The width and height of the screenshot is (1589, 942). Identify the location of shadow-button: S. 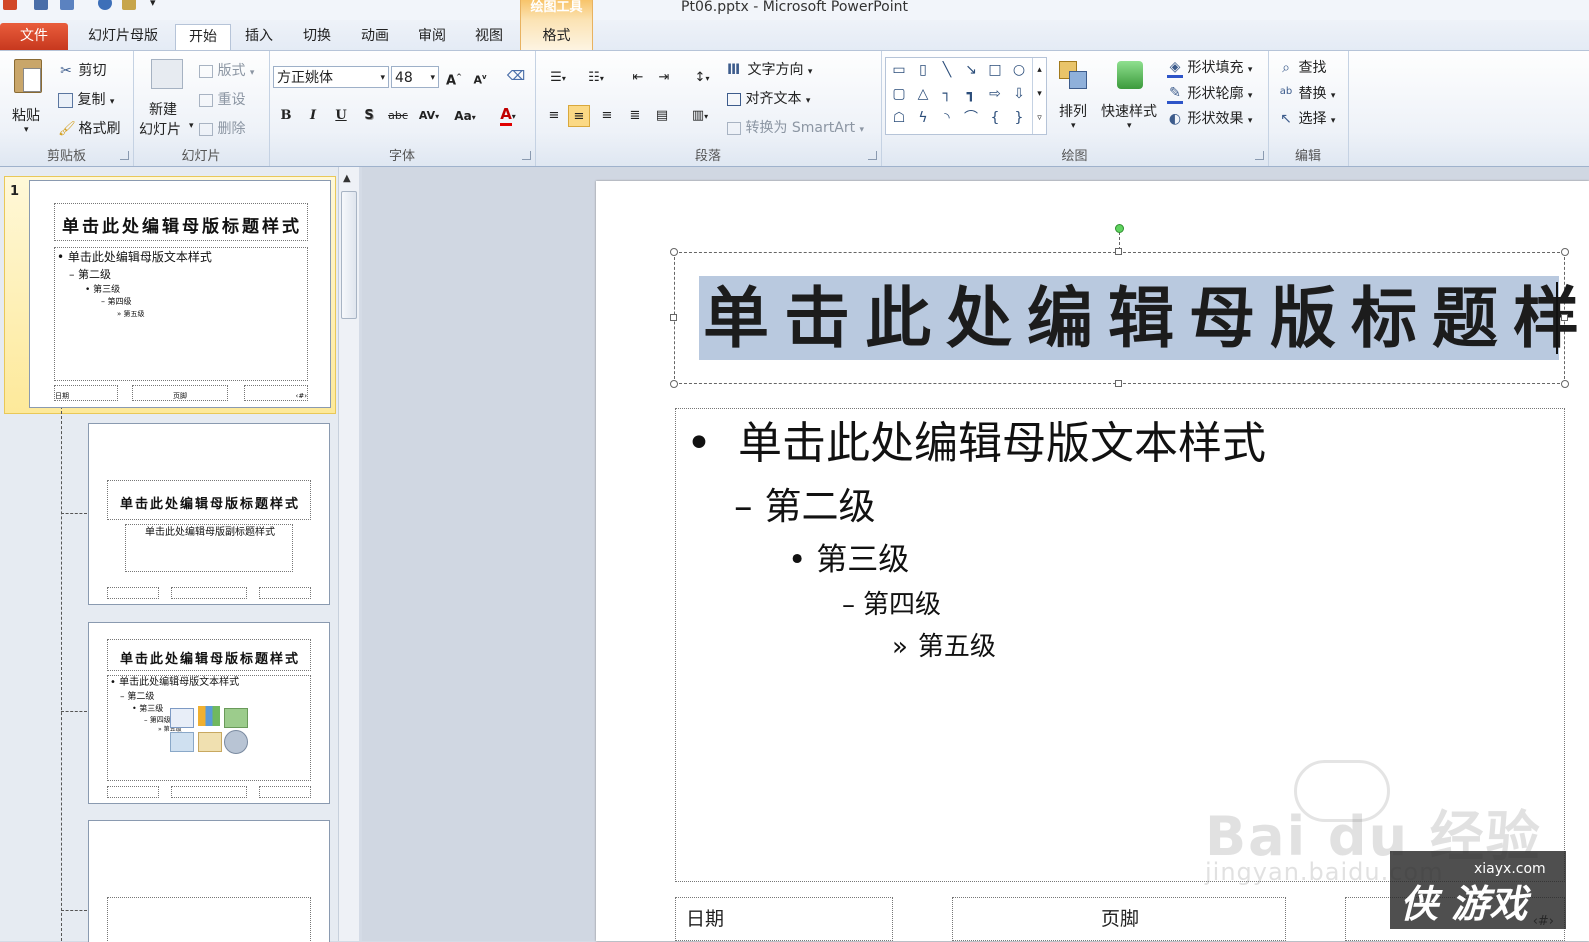
(369, 116).